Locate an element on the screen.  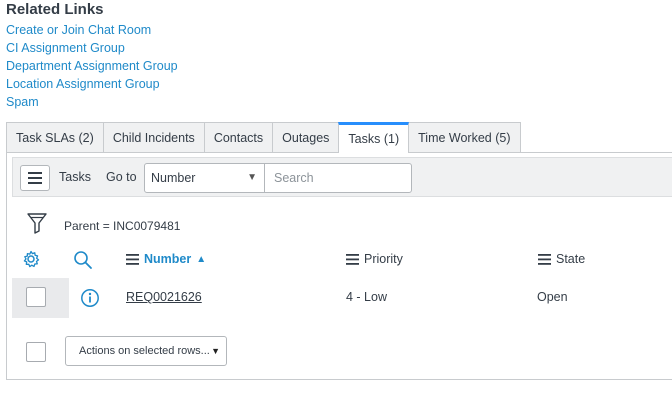
list-toolbar: Tasks Go to Number ▼ is located at coordinates (342, 177).